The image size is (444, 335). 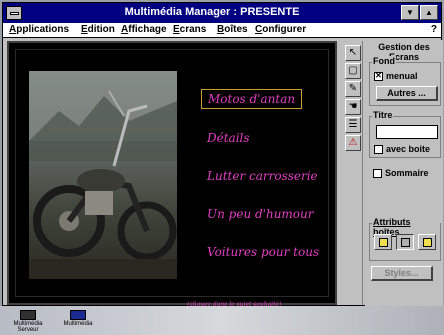 What do you see at coordinates (353, 71) in the screenshot?
I see `frame-icon: ▢` at bounding box center [353, 71].